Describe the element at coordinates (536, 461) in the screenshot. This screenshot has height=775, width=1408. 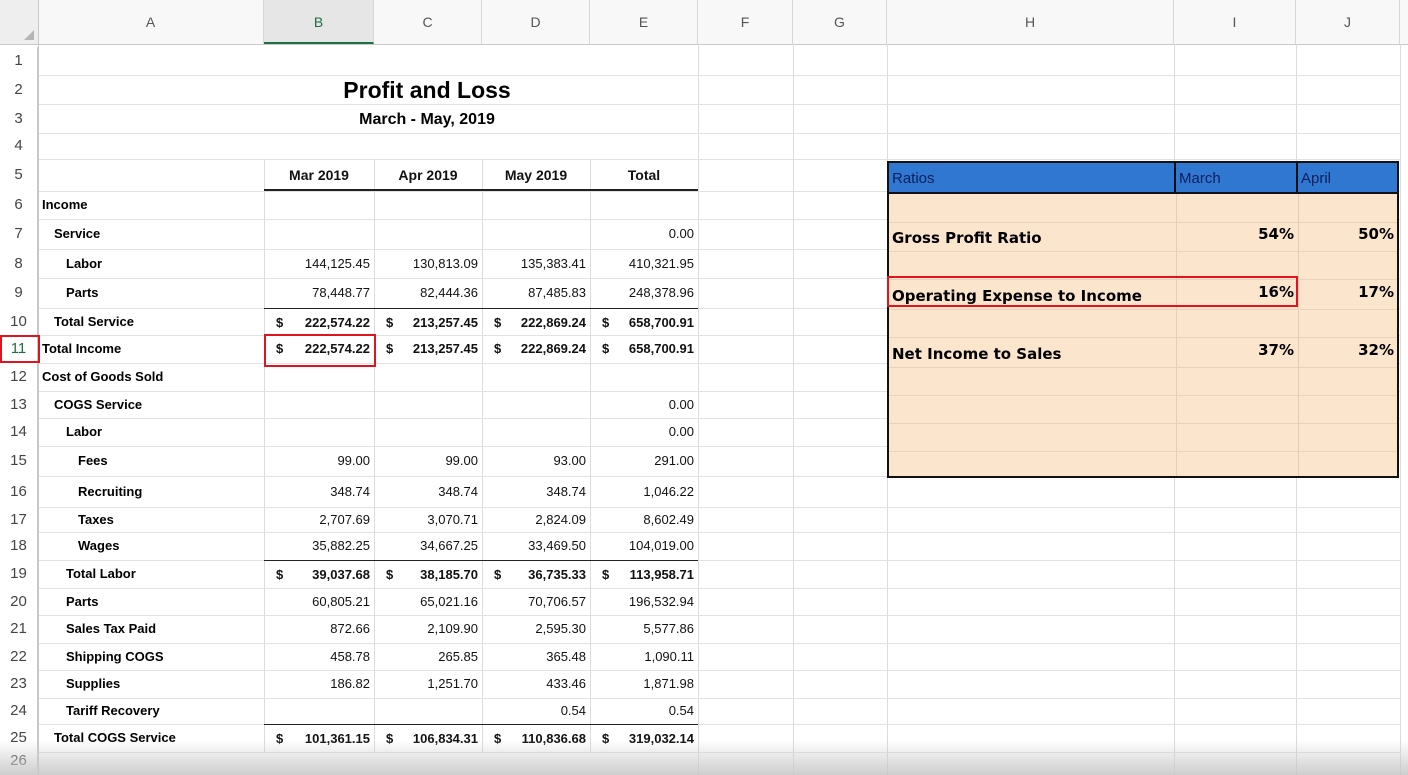
I see `report-value-cell: 93.00` at that location.